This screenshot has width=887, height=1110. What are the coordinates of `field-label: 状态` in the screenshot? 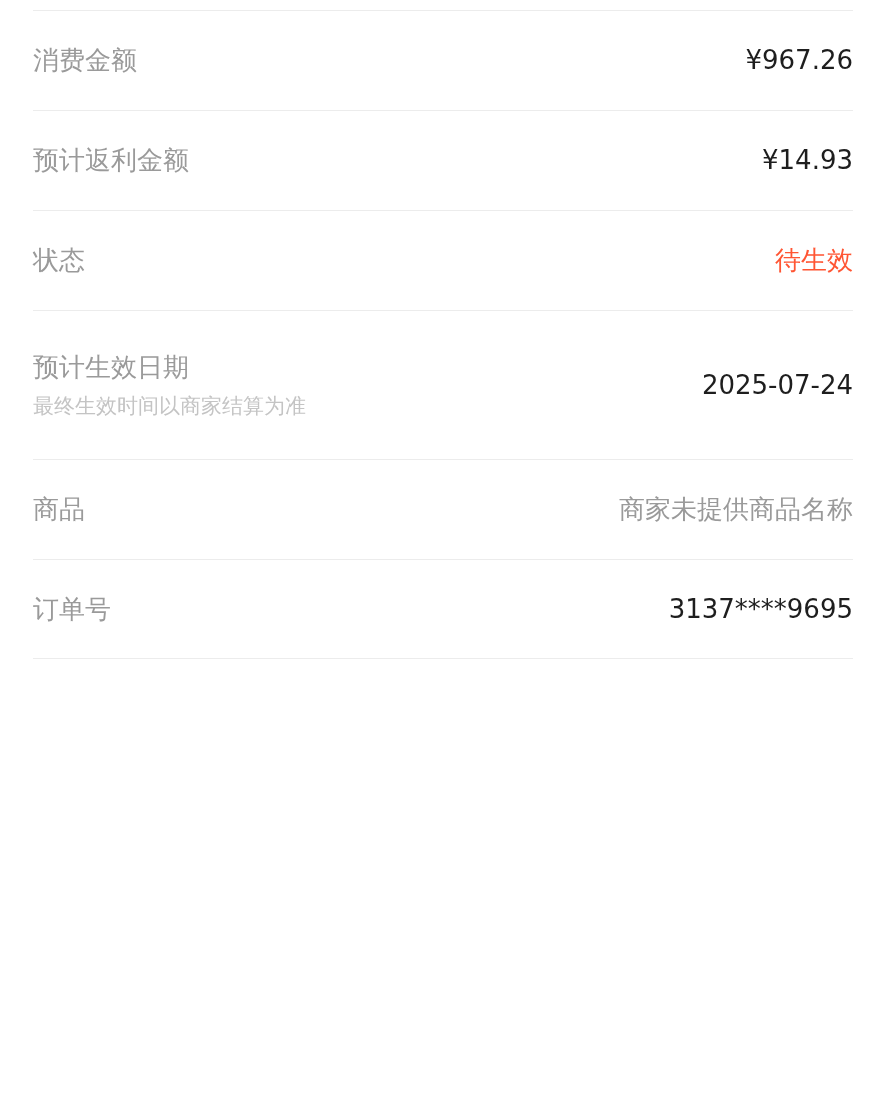 It's located at (59, 260).